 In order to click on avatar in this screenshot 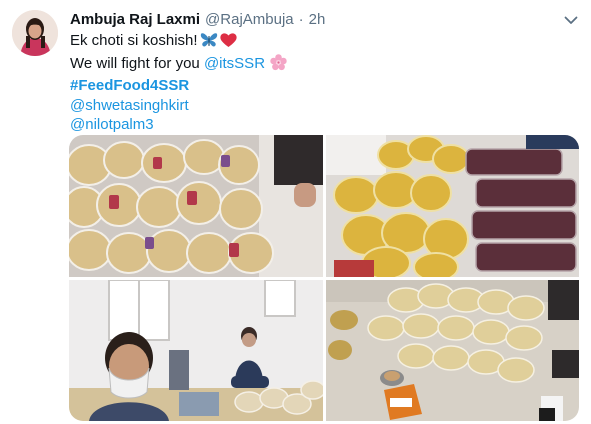, I will do `click(35, 33)`.